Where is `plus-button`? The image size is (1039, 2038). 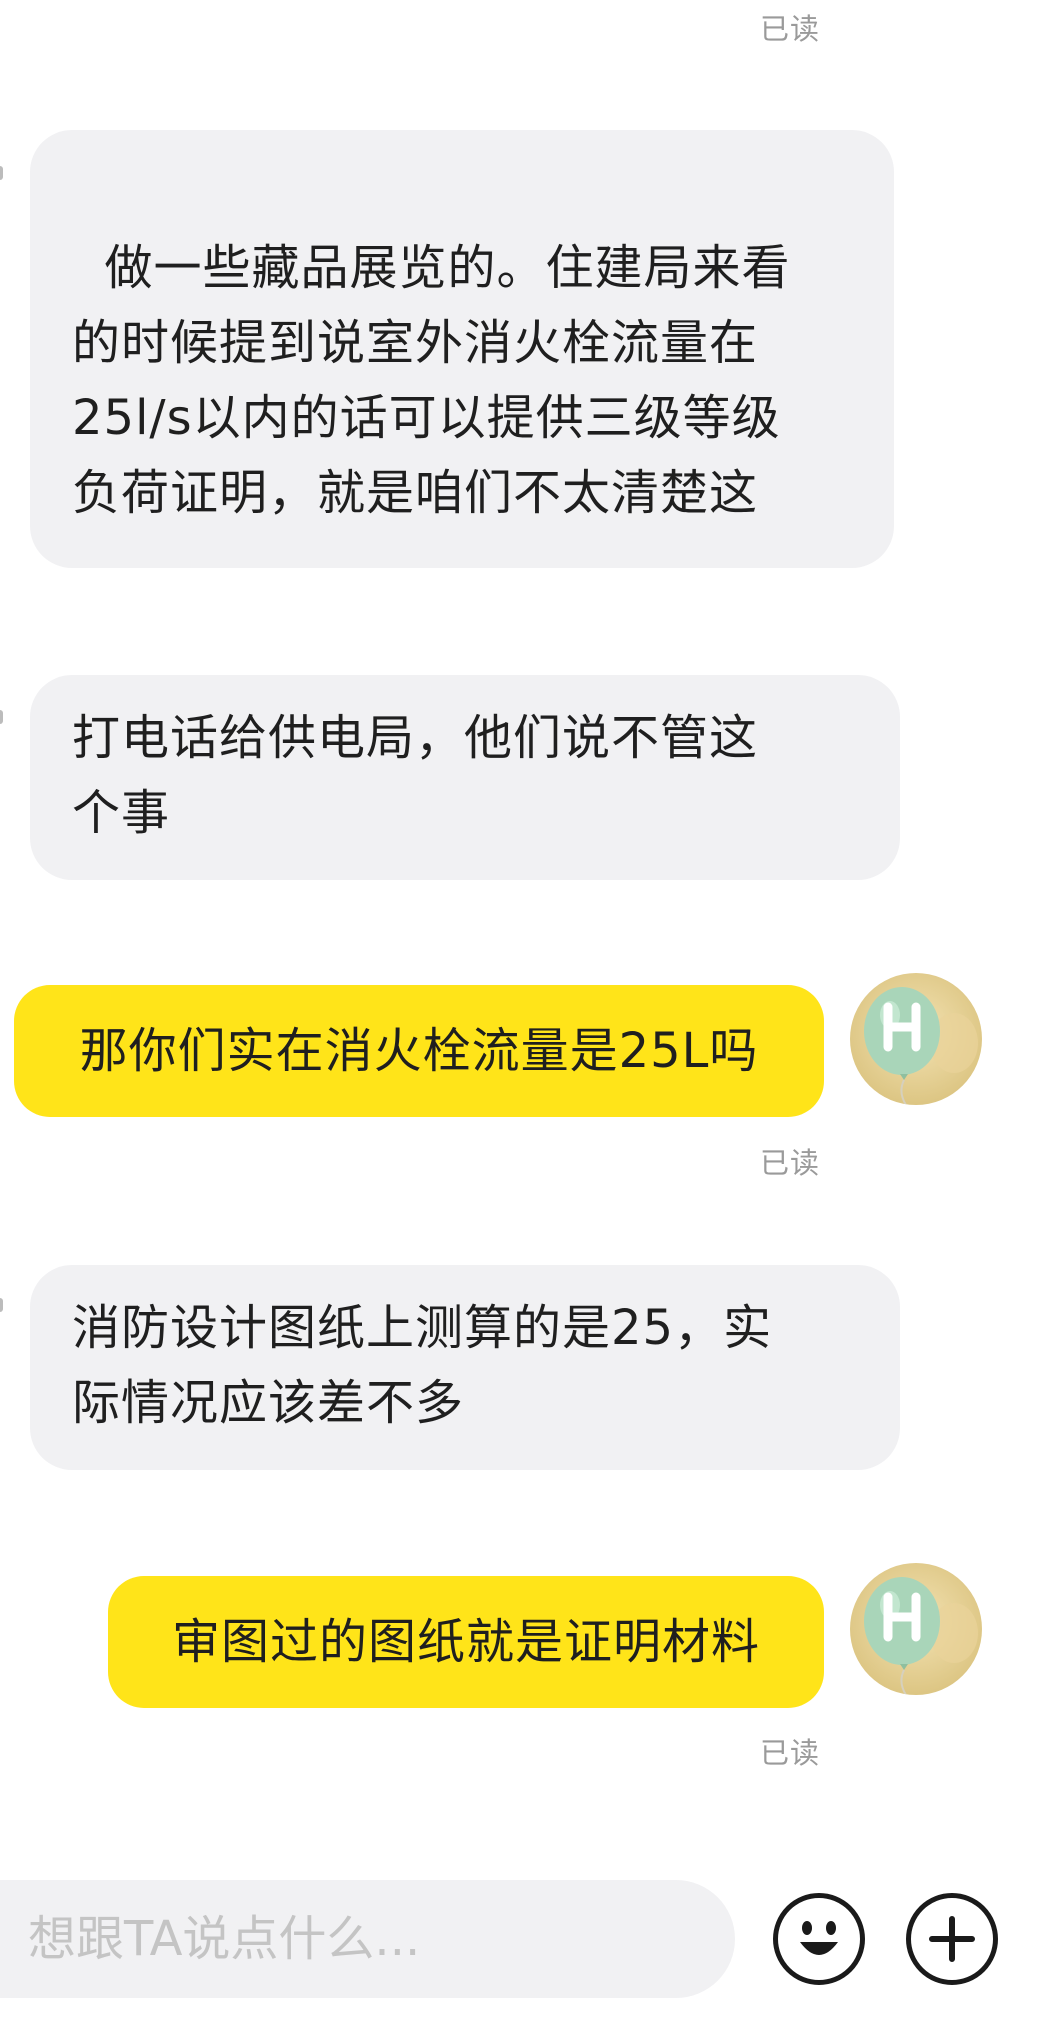
plus-button is located at coordinates (952, 1939).